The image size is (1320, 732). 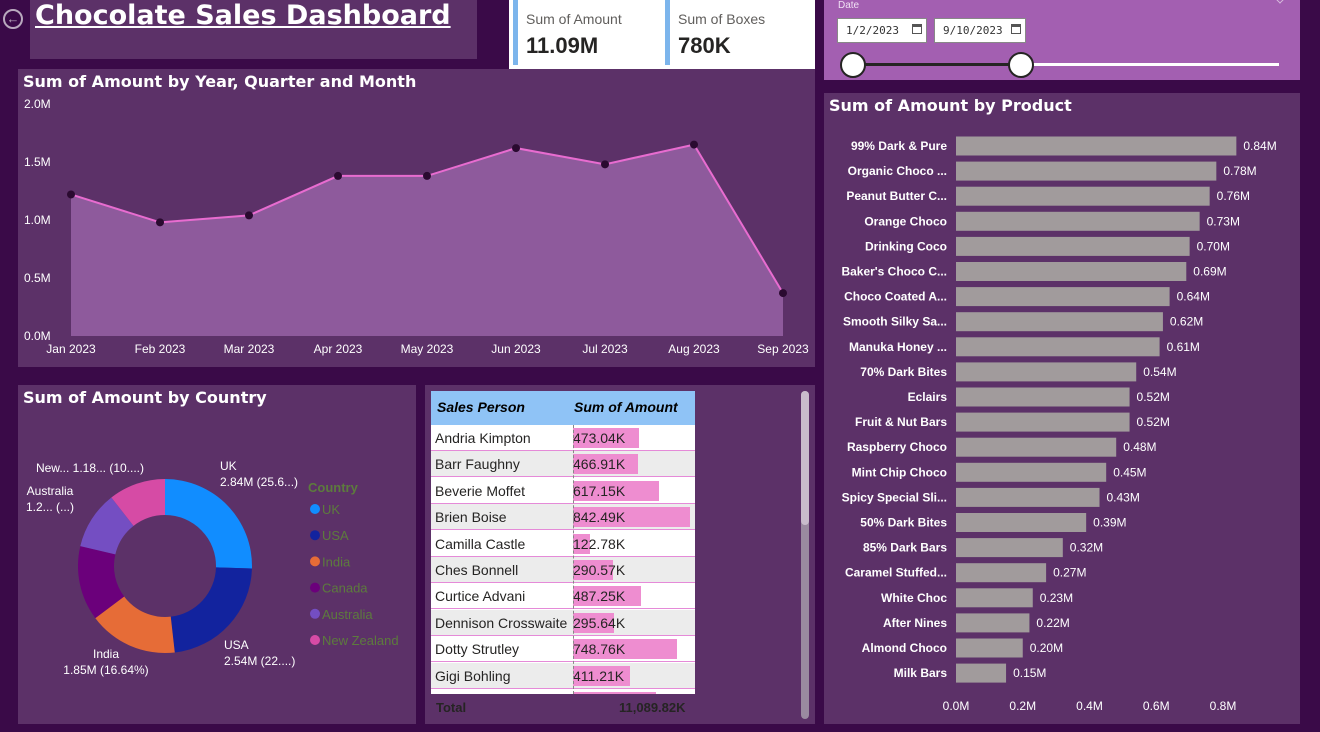 I want to click on end-date-input: 9/10/2023, so click(x=980, y=30).